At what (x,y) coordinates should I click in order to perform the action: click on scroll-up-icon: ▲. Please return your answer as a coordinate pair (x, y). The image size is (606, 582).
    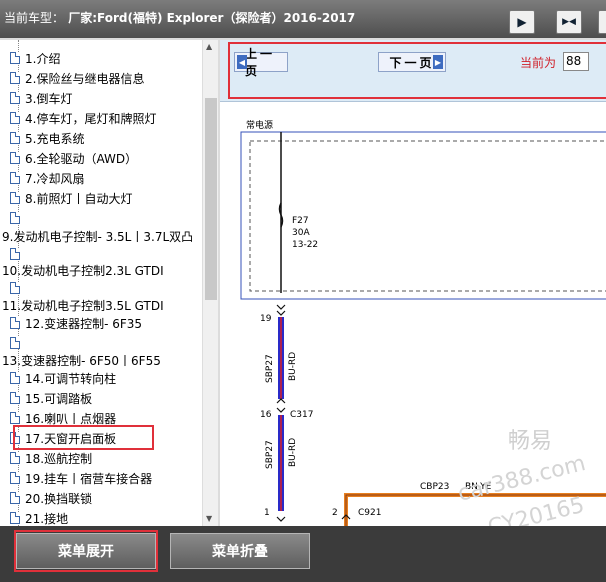
    Looking at the image, I should click on (209, 46).